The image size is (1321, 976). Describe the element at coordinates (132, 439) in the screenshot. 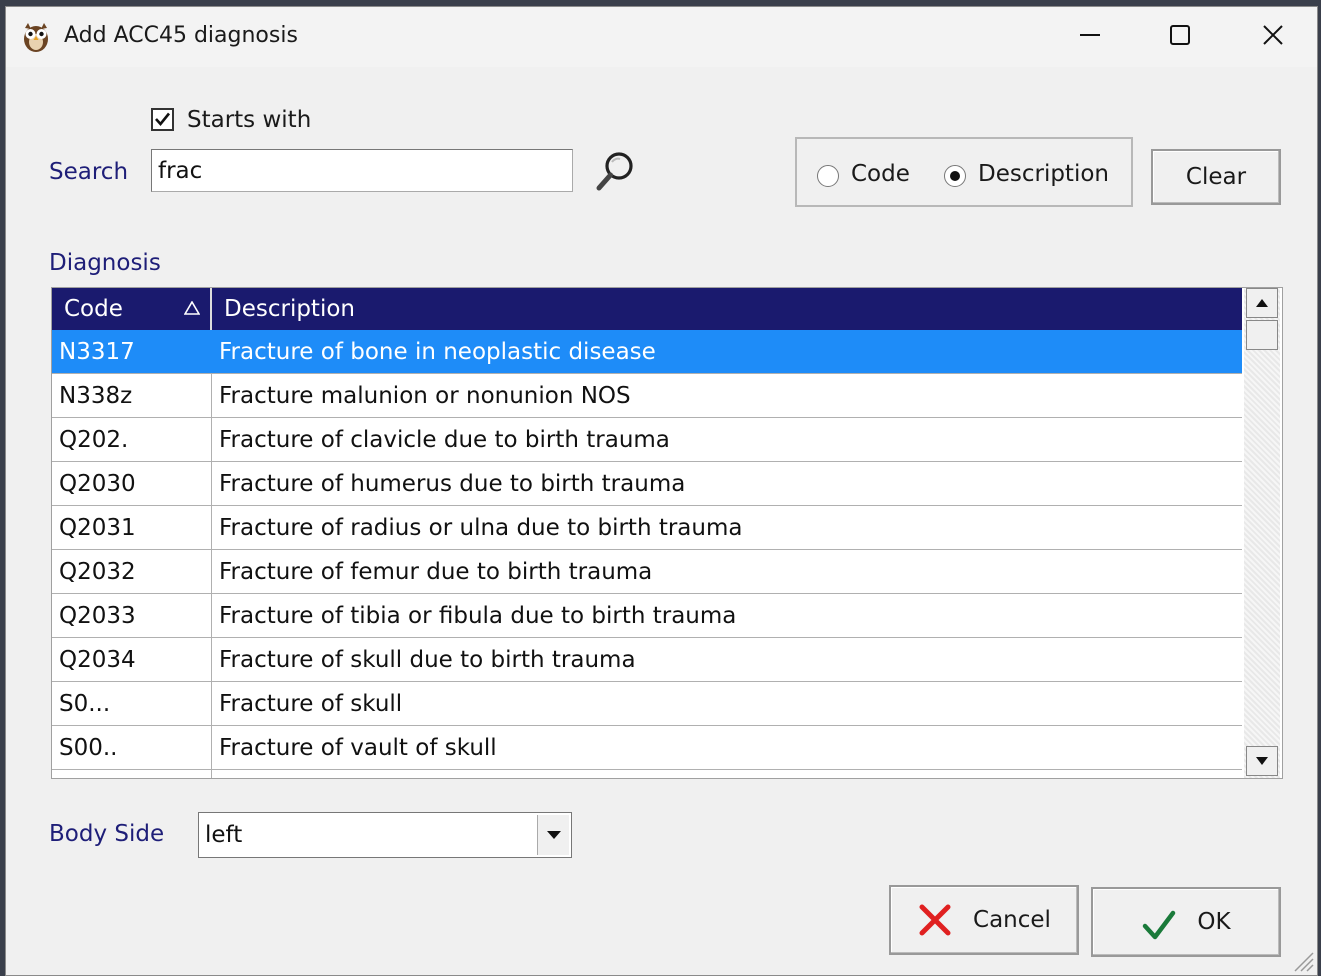

I see `row-code: Q202.` at that location.